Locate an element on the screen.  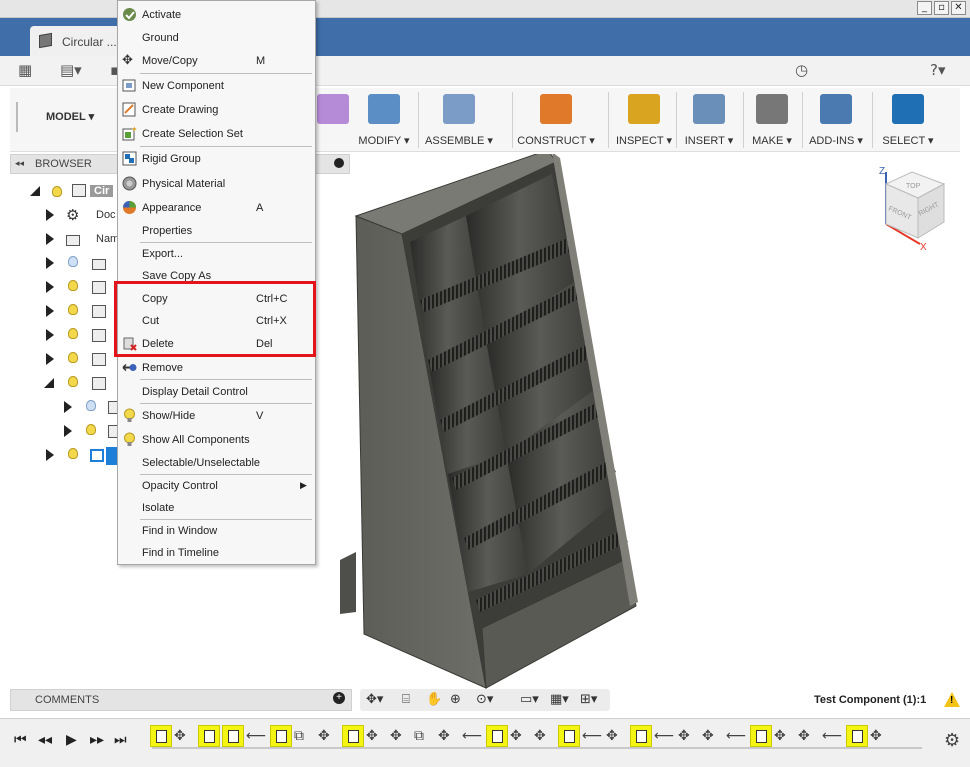
menu-item-new-component: New Component is located at coordinates (216, 86).